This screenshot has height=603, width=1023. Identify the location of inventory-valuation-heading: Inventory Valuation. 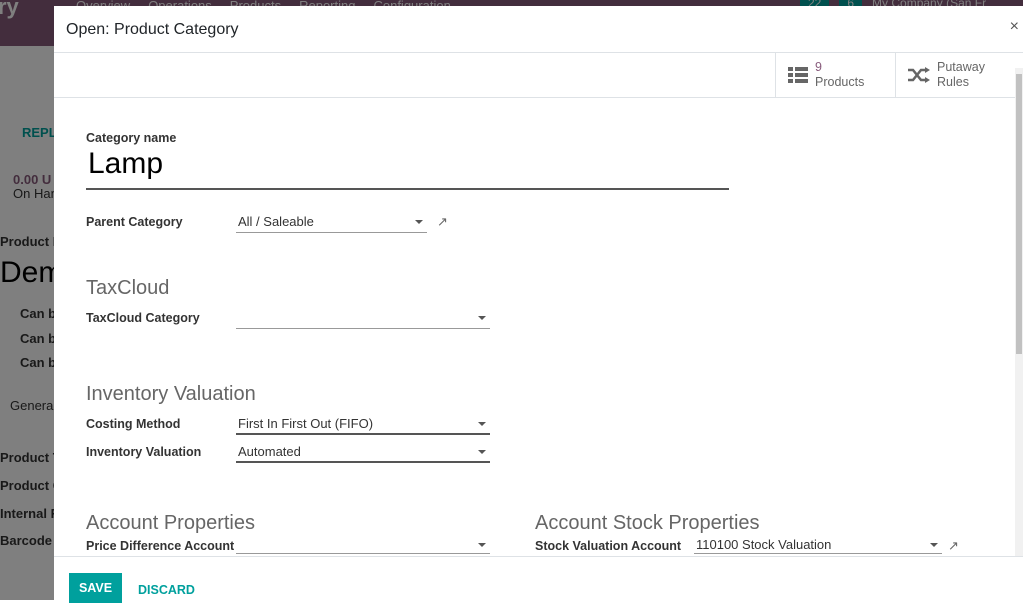
(171, 394).